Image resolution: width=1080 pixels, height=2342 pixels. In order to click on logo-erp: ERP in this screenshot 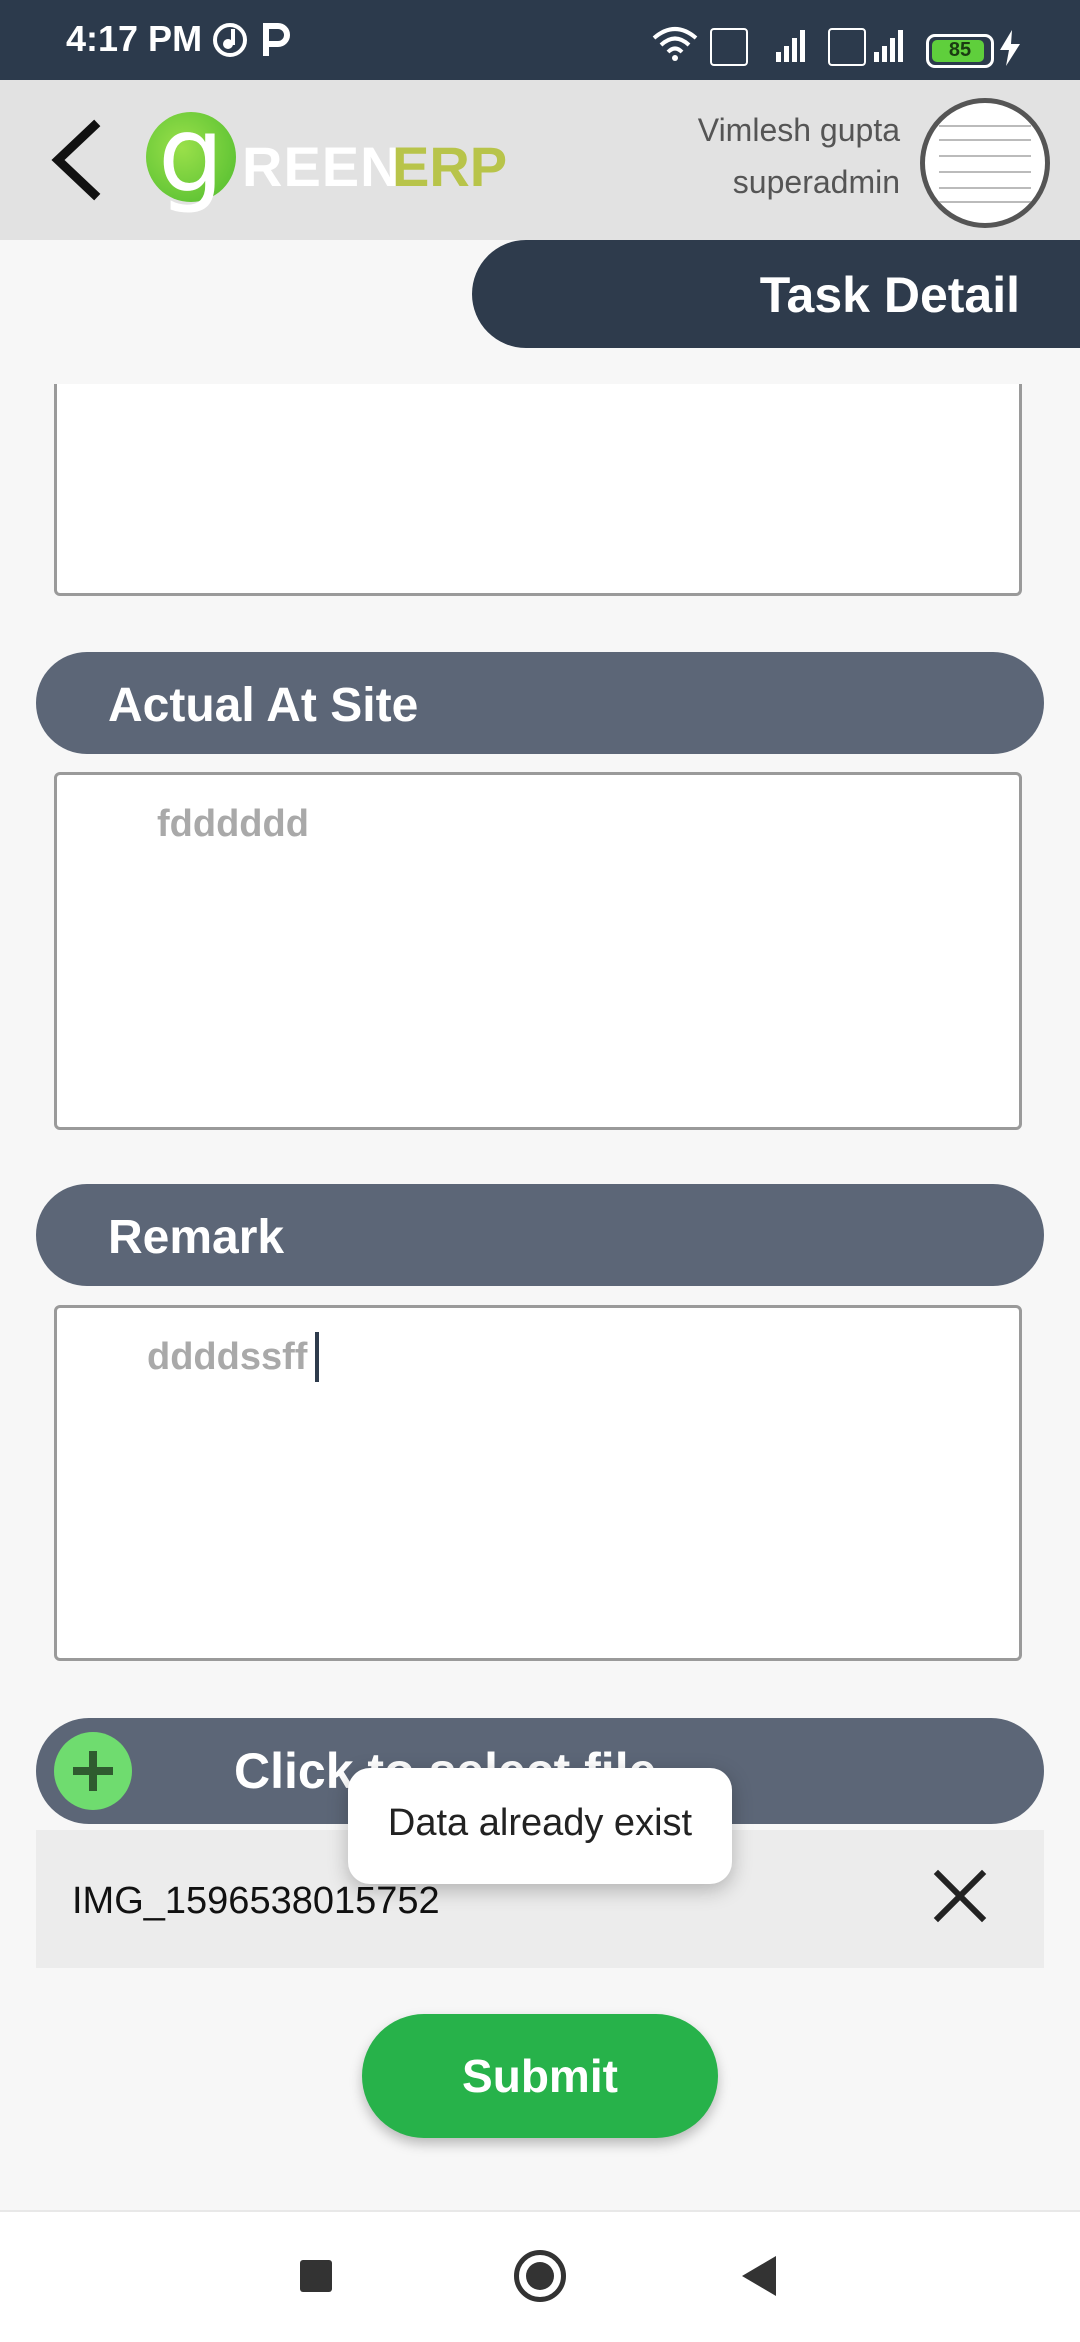, I will do `click(450, 166)`.